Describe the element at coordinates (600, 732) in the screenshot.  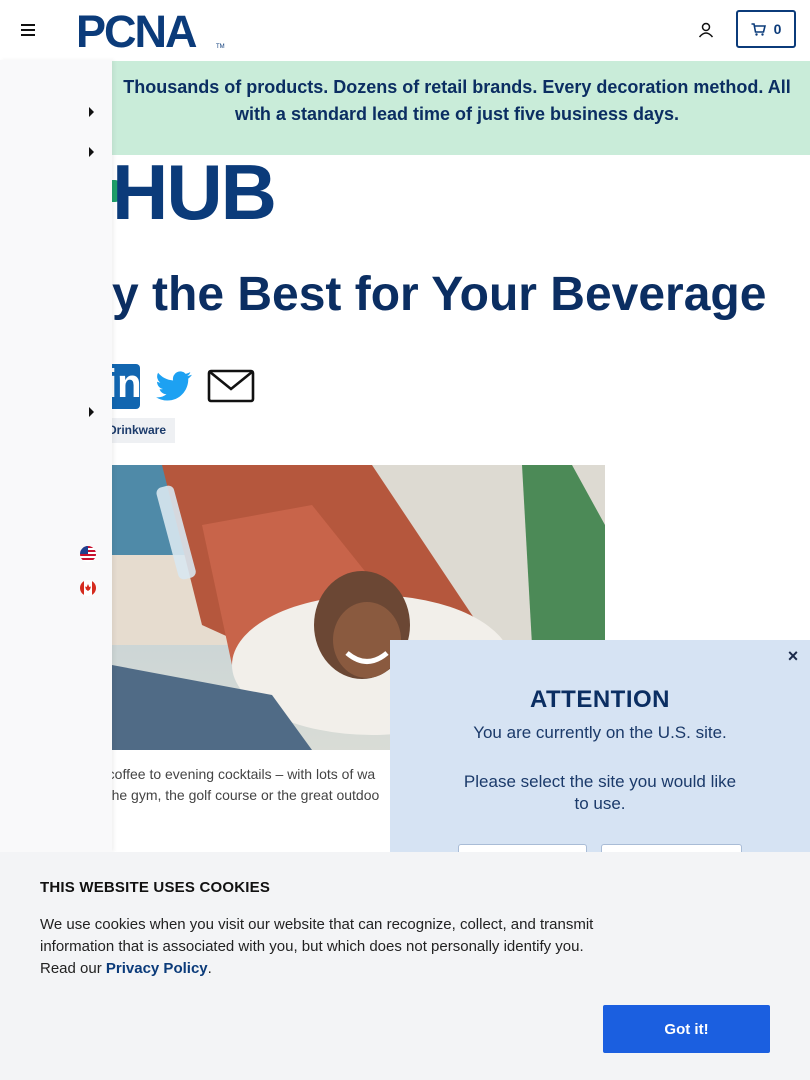
I see `modal-current-site-text: You are currently on the U.S. site.` at that location.